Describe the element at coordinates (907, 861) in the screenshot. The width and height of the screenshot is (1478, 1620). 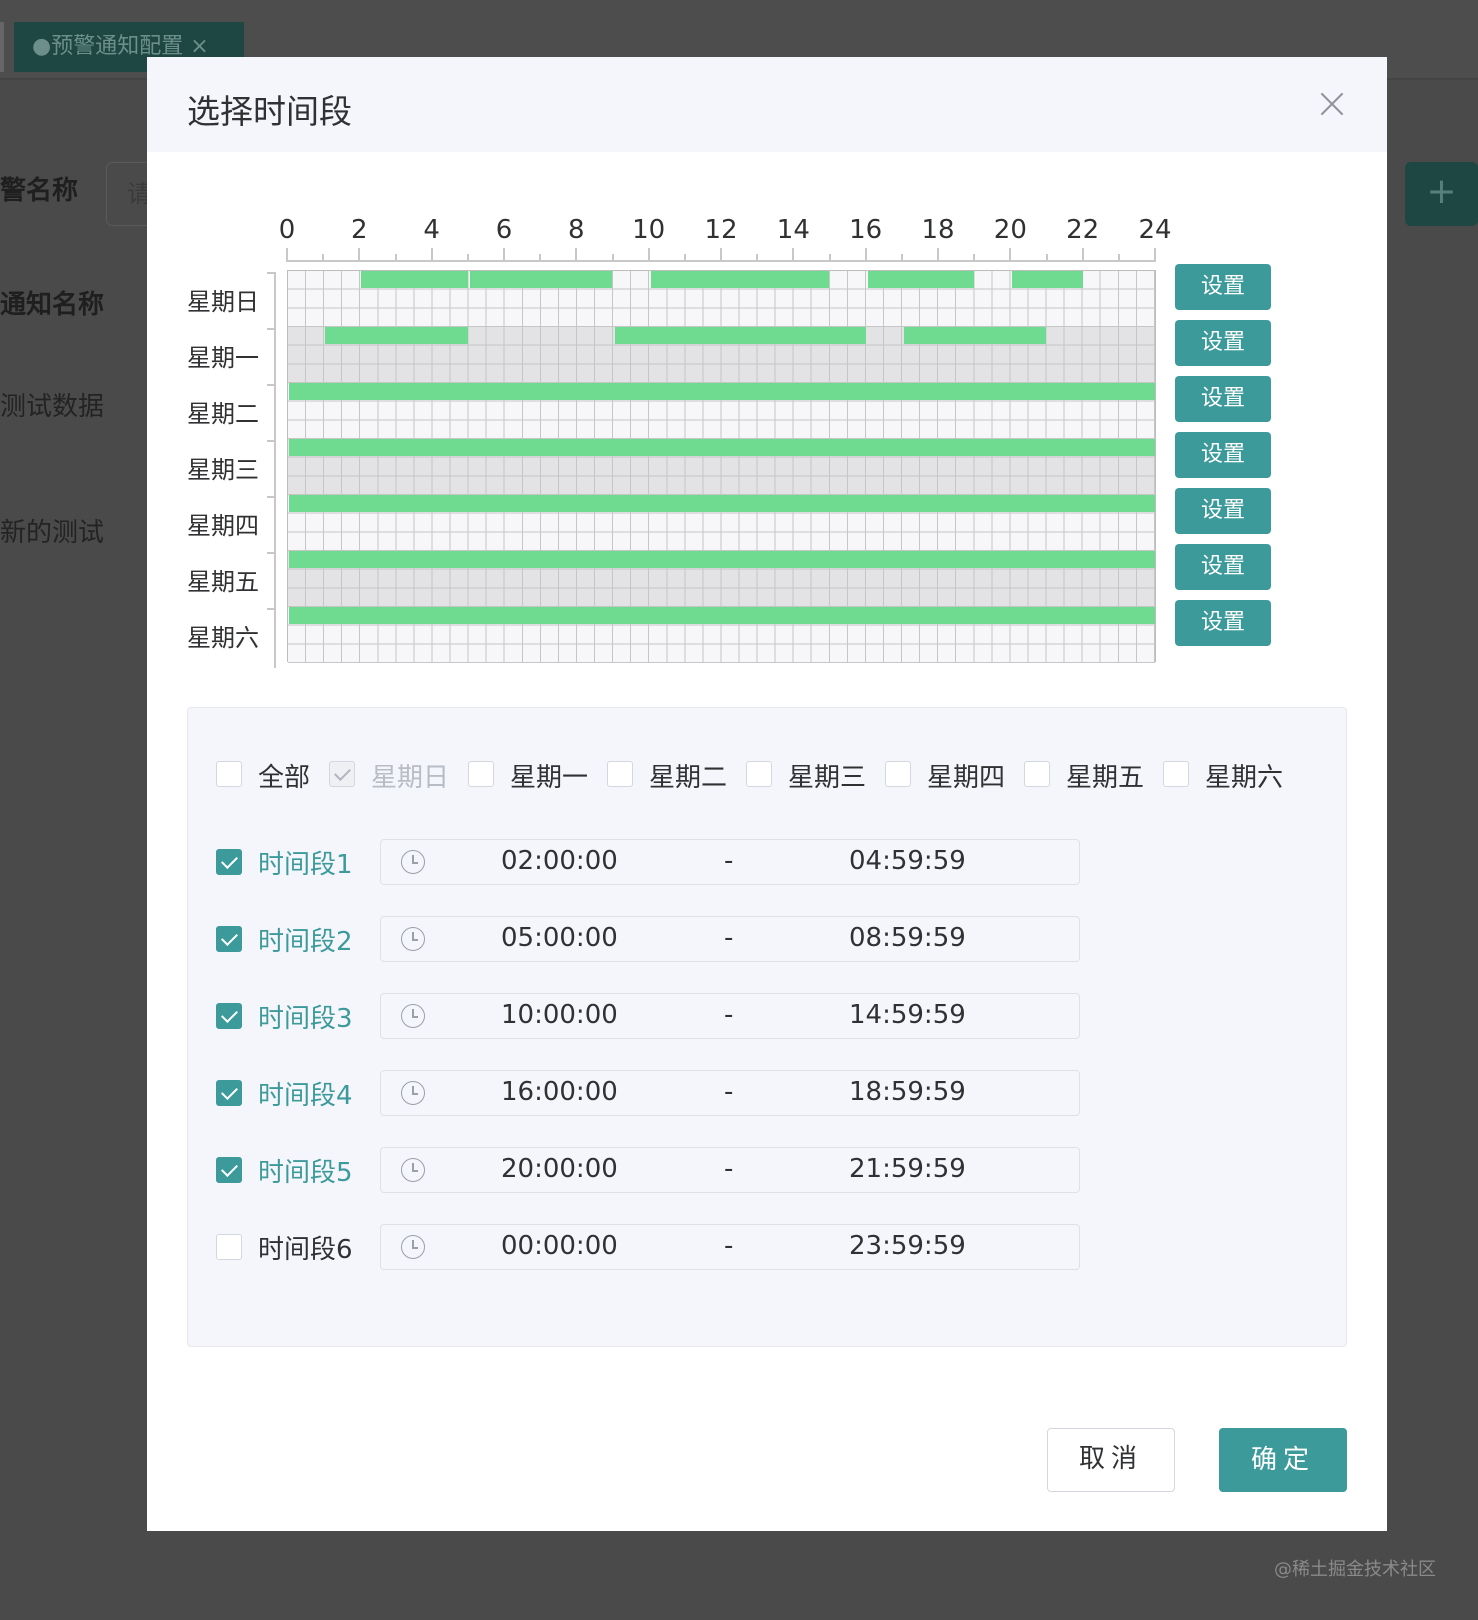
I see `range-end-time: 04:59:59` at that location.